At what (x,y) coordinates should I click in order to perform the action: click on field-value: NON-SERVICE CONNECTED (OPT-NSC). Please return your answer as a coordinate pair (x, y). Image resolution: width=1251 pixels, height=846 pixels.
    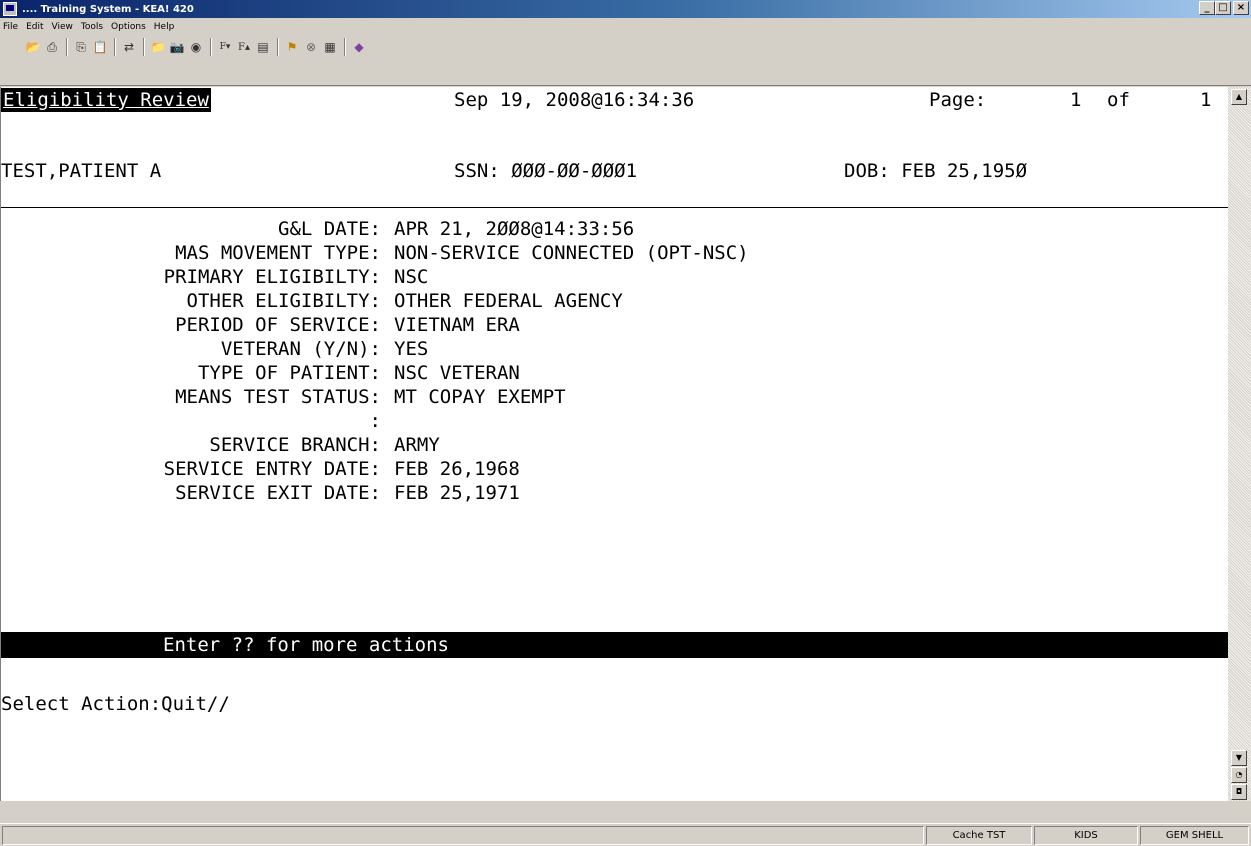
    Looking at the image, I should click on (571, 253).